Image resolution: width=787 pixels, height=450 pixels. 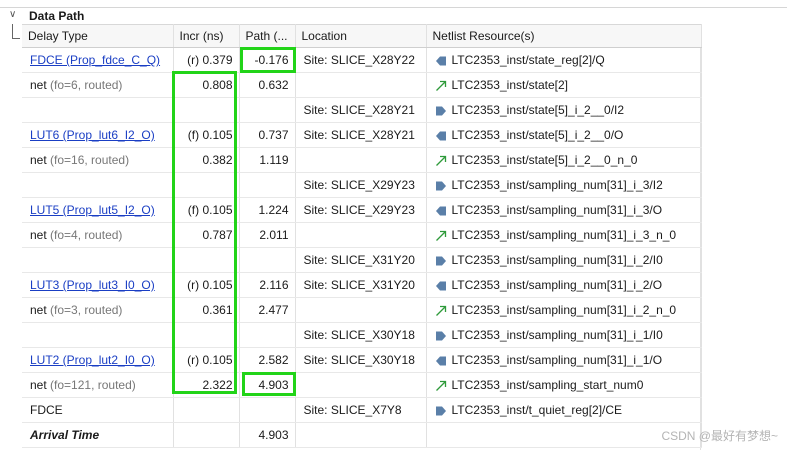 What do you see at coordinates (92, 135) in the screenshot?
I see `delay-type-link: LUT6 (Prop_lut6_I2_O)` at bounding box center [92, 135].